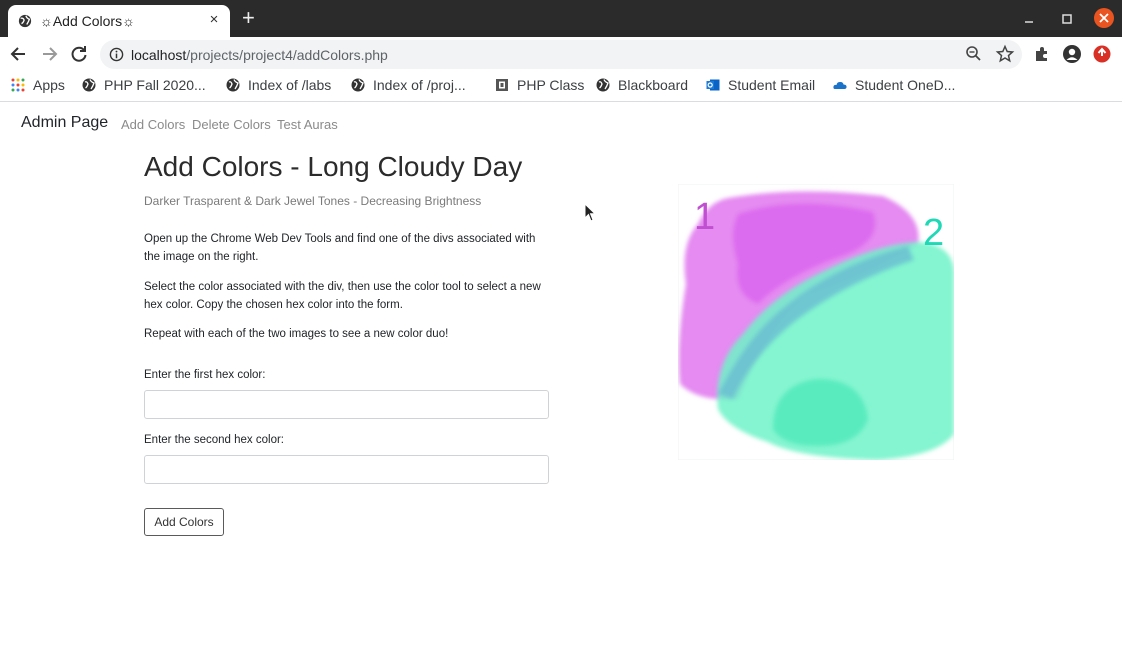  I want to click on back-arrow-icon, so click(19, 54).